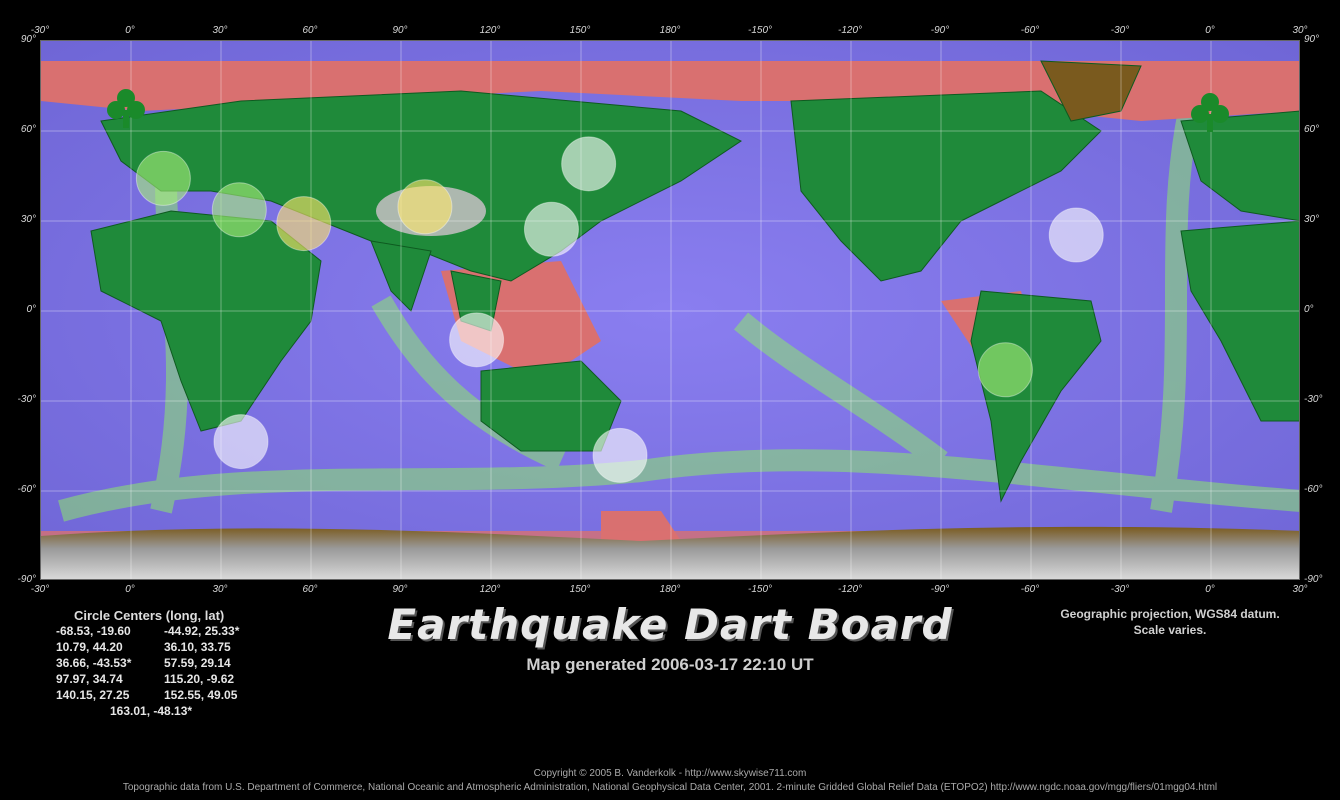 This screenshot has width=1340, height=800. What do you see at coordinates (26, 579) in the screenshot?
I see `left-latitude-label: -90°` at bounding box center [26, 579].